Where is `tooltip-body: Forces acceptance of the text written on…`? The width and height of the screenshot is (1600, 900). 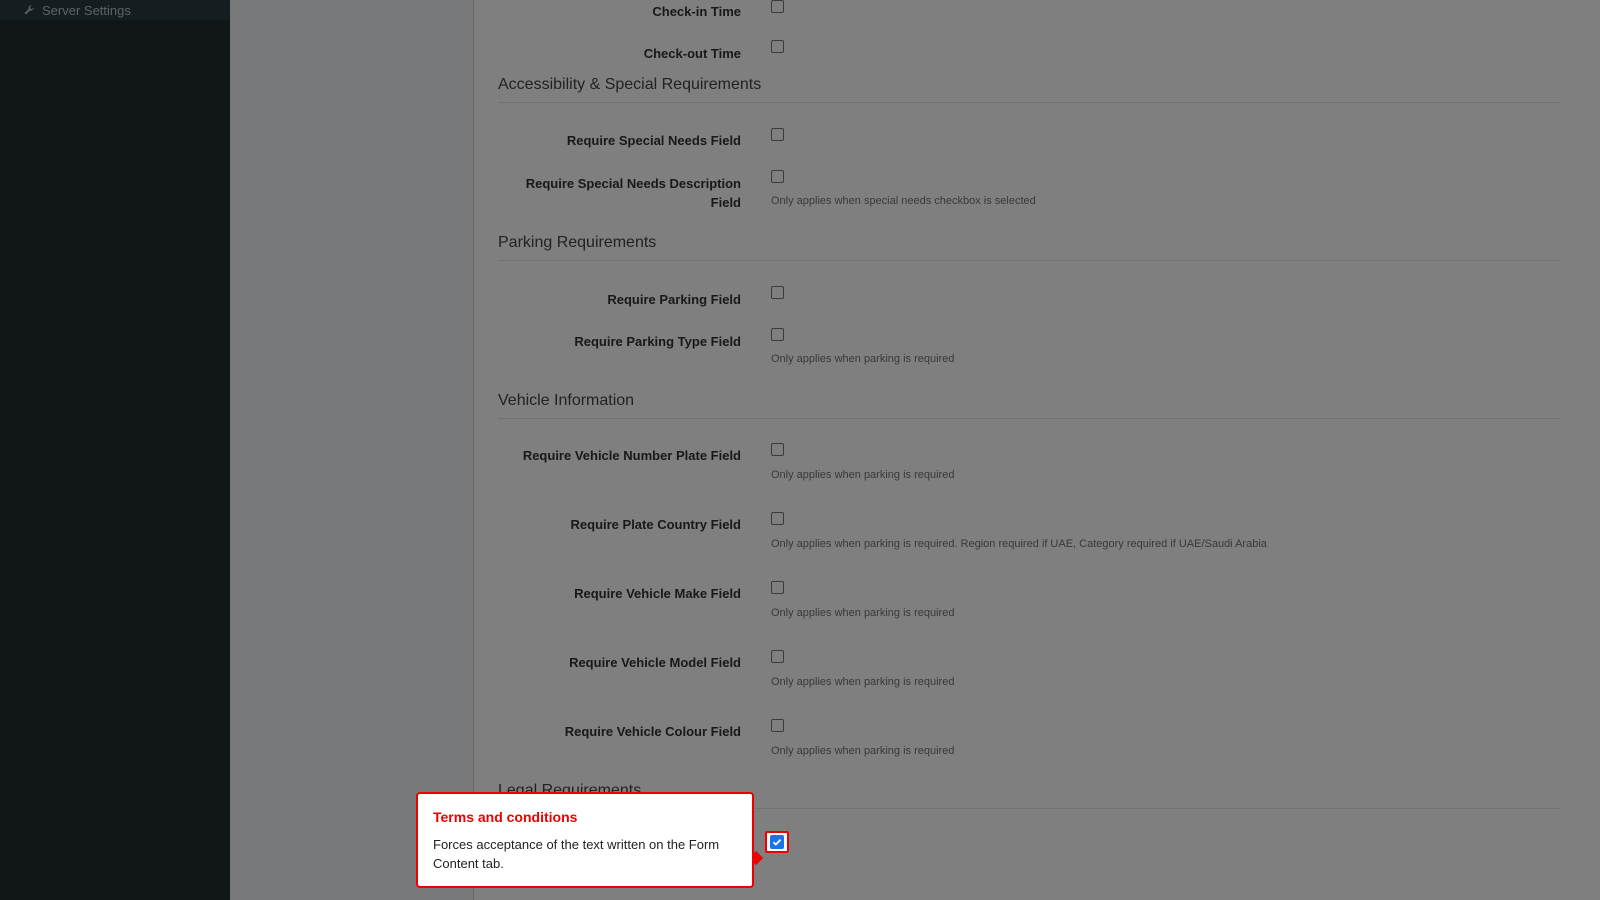 tooltip-body: Forces acceptance of the text written on… is located at coordinates (576, 854).